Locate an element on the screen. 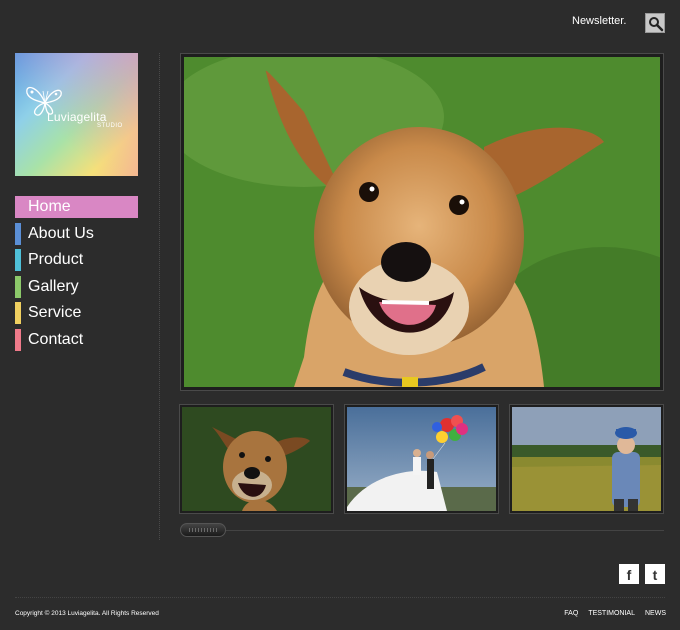  nav-item-label: Gallery is located at coordinates (53, 286).